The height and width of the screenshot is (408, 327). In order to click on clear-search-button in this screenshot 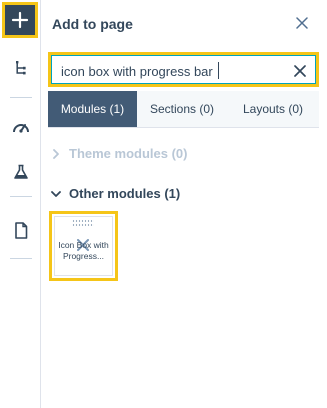, I will do `click(300, 71)`.